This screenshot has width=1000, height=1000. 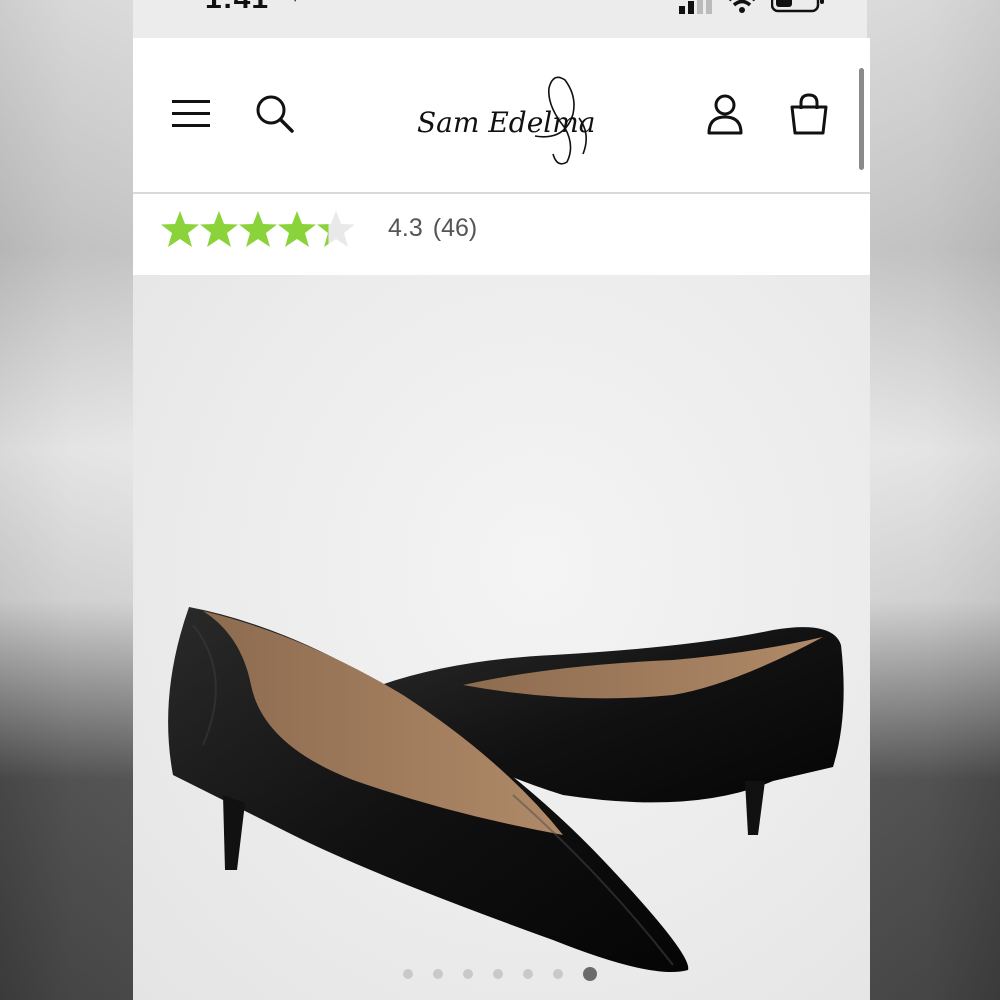 I want to click on background-blur-left, so click(x=66, y=500).